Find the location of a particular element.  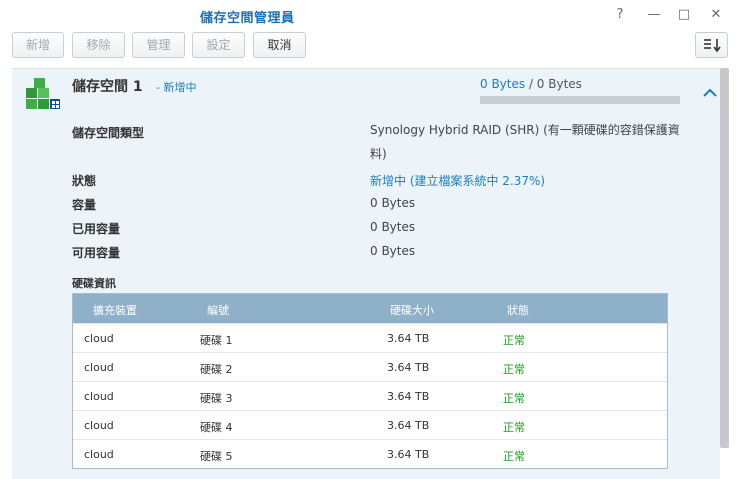

volume-status: - 新增中 is located at coordinates (176, 87).